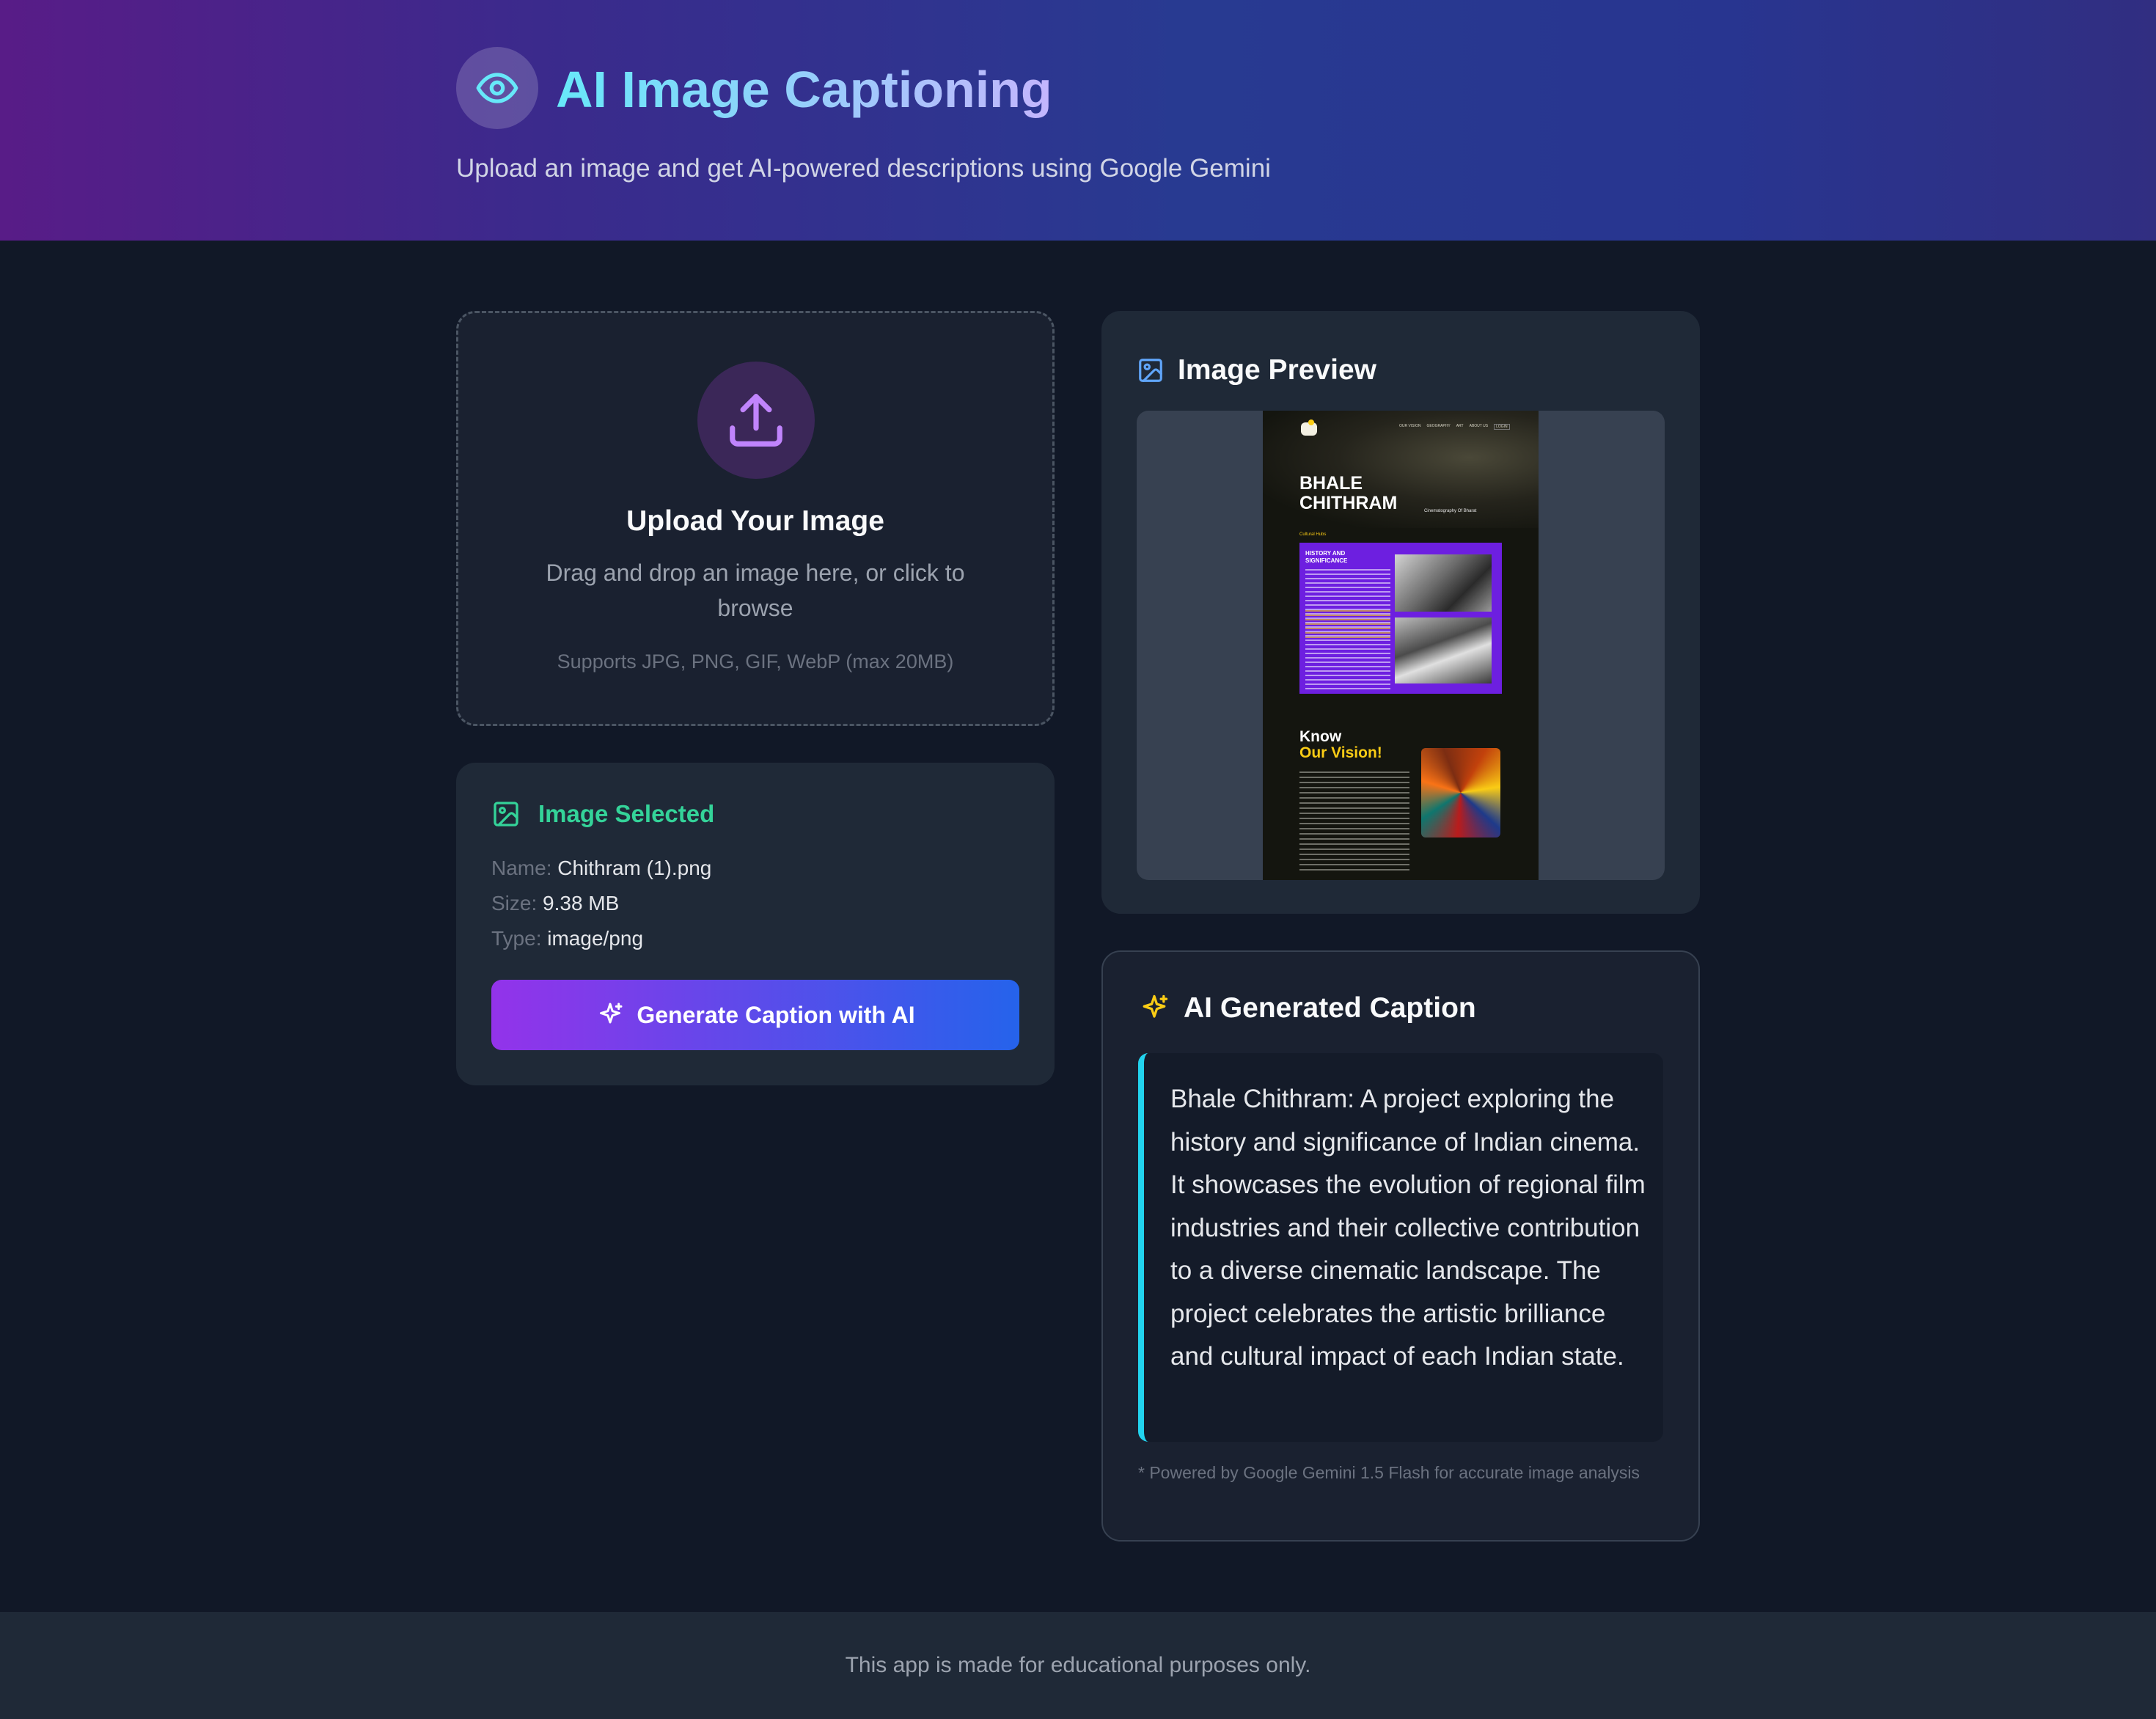 This screenshot has height=1719, width=2156. What do you see at coordinates (581, 903) in the screenshot?
I see `file-size-value: 9.38 MB` at bounding box center [581, 903].